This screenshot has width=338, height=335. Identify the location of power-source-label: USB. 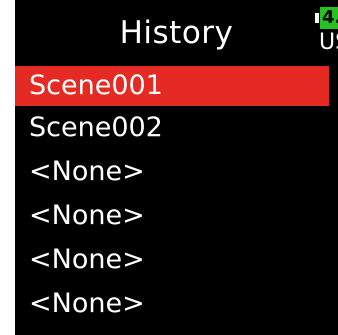
(328, 42).